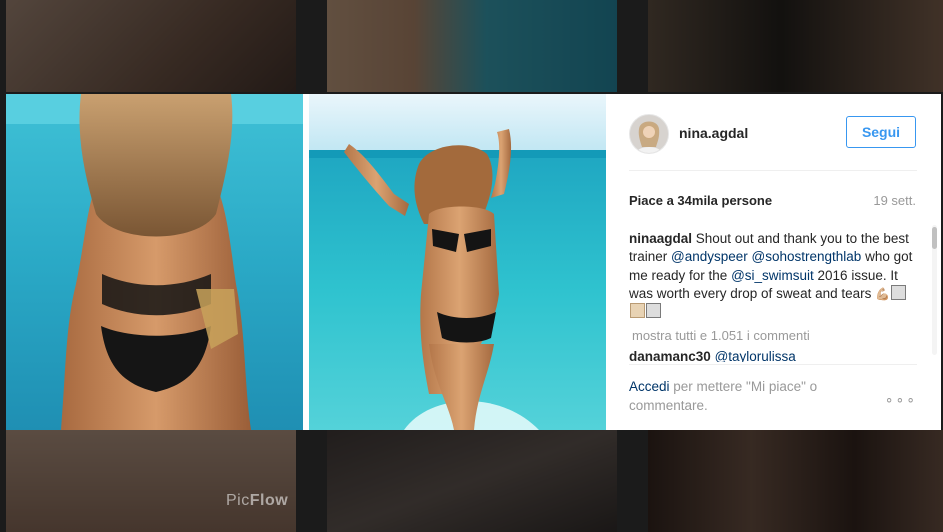 This screenshot has height=532, width=943. I want to click on mention-link: @taylorulissa, so click(755, 355).